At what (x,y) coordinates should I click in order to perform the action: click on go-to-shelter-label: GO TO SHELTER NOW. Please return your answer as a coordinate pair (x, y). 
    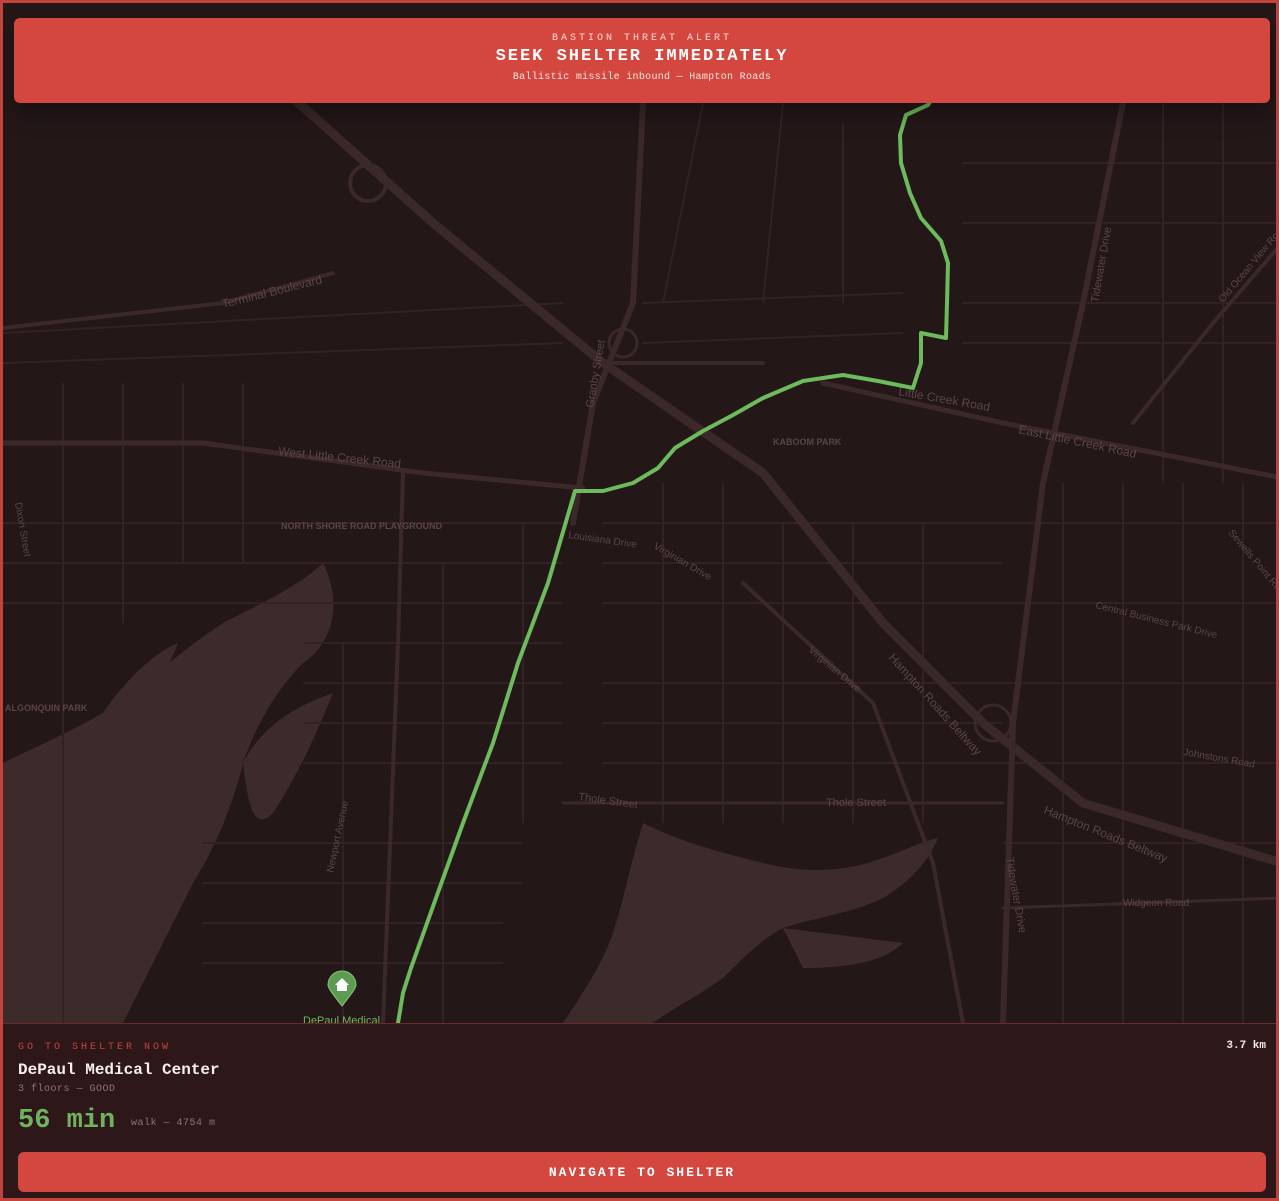
    Looking at the image, I should click on (95, 1047).